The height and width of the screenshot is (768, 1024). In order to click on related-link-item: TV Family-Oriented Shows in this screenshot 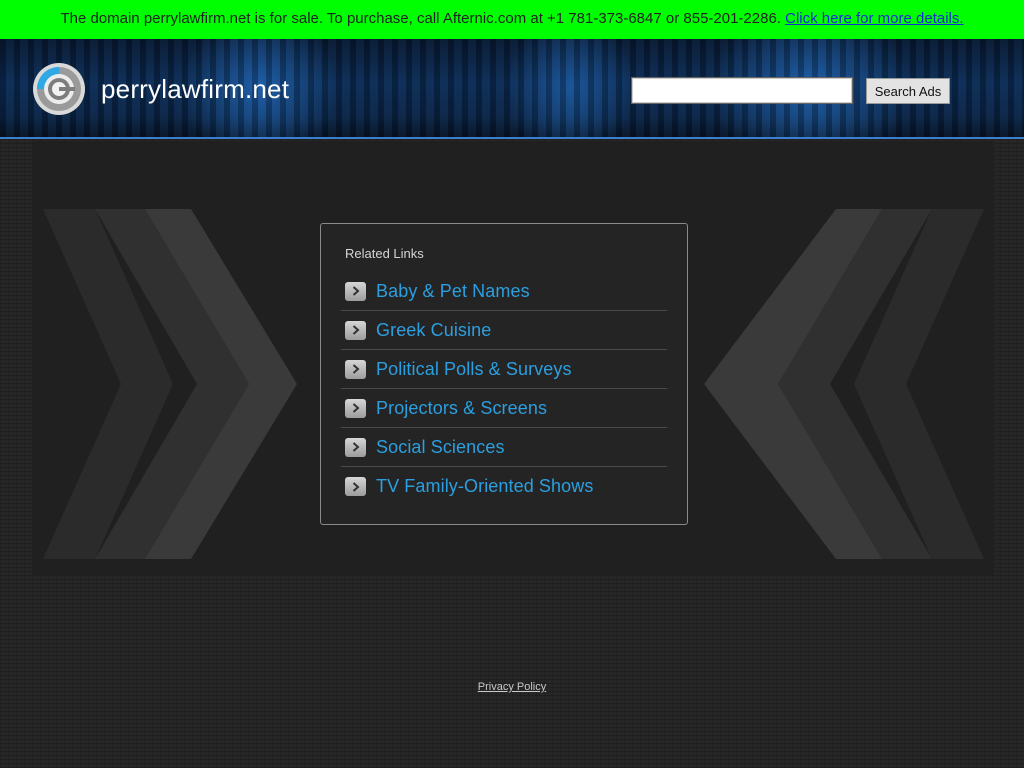, I will do `click(504, 486)`.